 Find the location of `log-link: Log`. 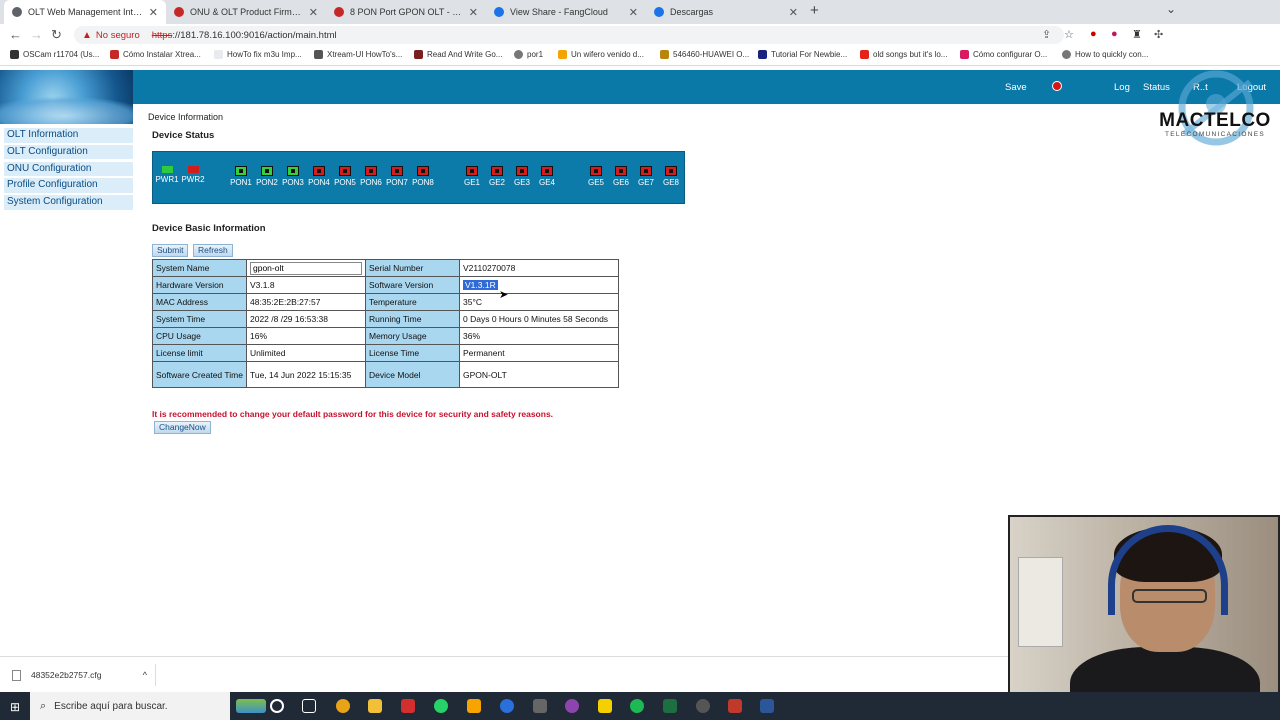

log-link: Log is located at coordinates (1122, 87).